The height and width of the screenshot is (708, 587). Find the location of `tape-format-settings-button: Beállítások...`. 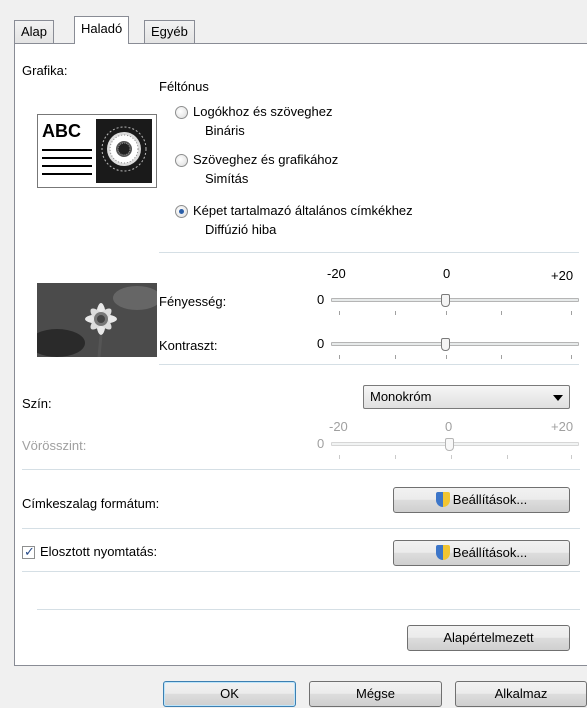

tape-format-settings-button: Beállítások... is located at coordinates (481, 500).